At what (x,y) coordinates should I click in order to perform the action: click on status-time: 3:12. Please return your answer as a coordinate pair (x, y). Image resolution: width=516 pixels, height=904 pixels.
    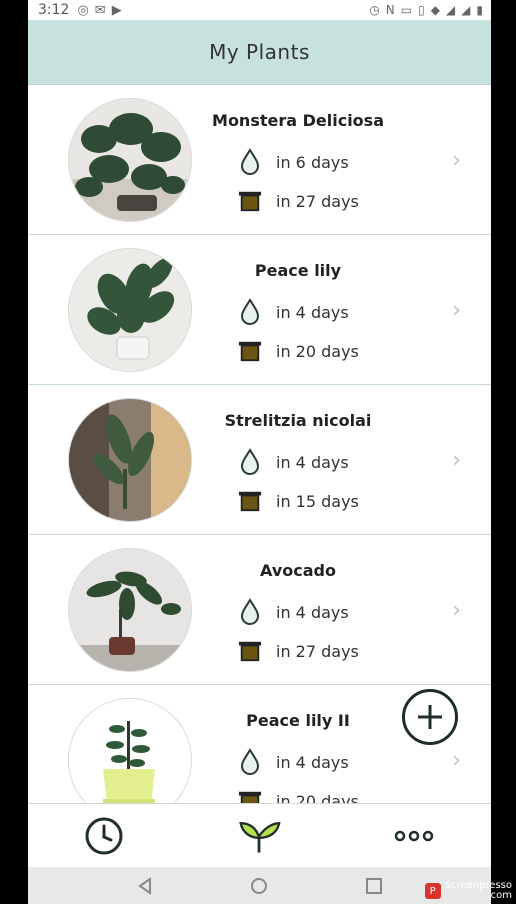
    Looking at the image, I should click on (54, 10).